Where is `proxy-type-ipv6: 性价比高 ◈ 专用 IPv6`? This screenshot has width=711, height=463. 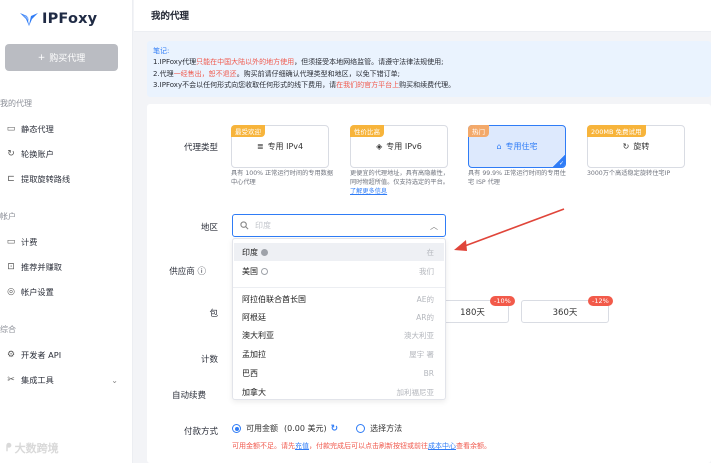 proxy-type-ipv6: 性价比高 ◈ 专用 IPv6 is located at coordinates (399, 146).